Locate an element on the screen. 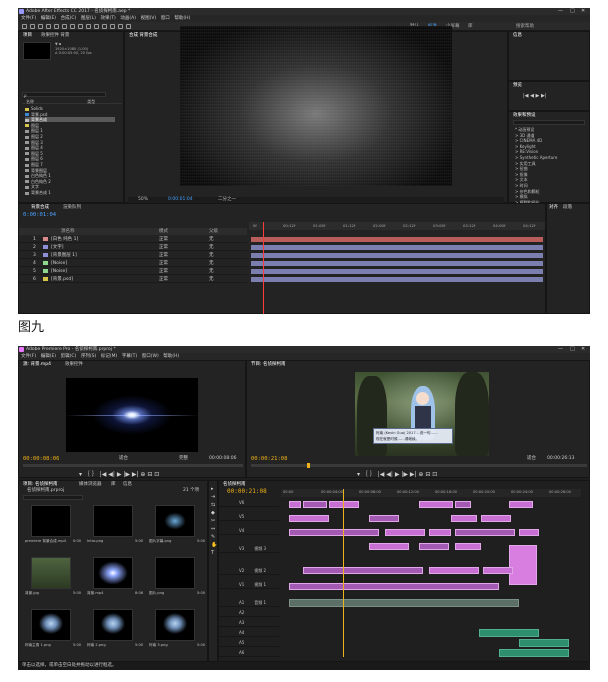 The height and width of the screenshot is (682, 608). tab-effects-presets: 效果和预设 is located at coordinates (524, 116).